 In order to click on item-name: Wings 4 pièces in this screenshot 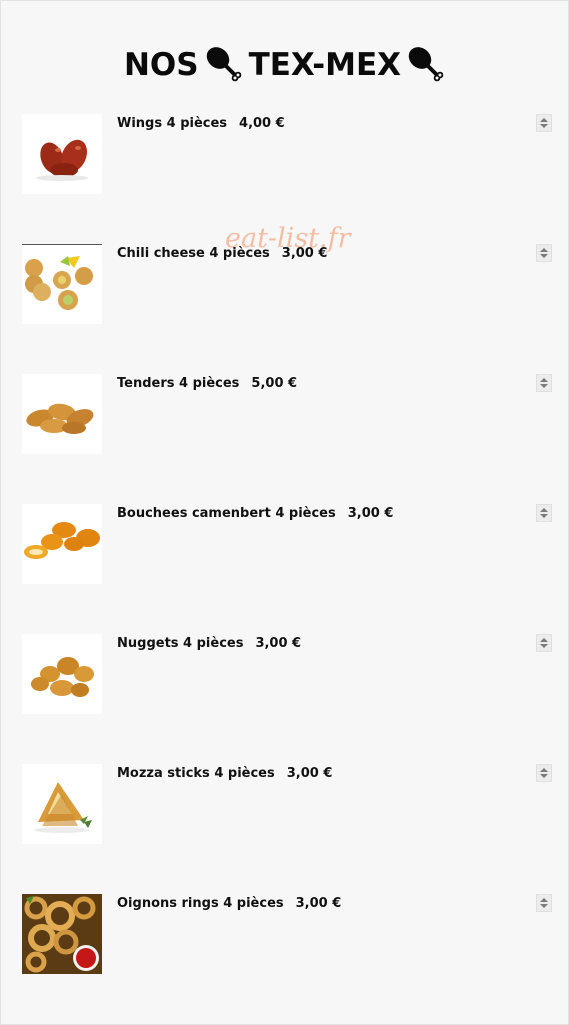, I will do `click(172, 123)`.